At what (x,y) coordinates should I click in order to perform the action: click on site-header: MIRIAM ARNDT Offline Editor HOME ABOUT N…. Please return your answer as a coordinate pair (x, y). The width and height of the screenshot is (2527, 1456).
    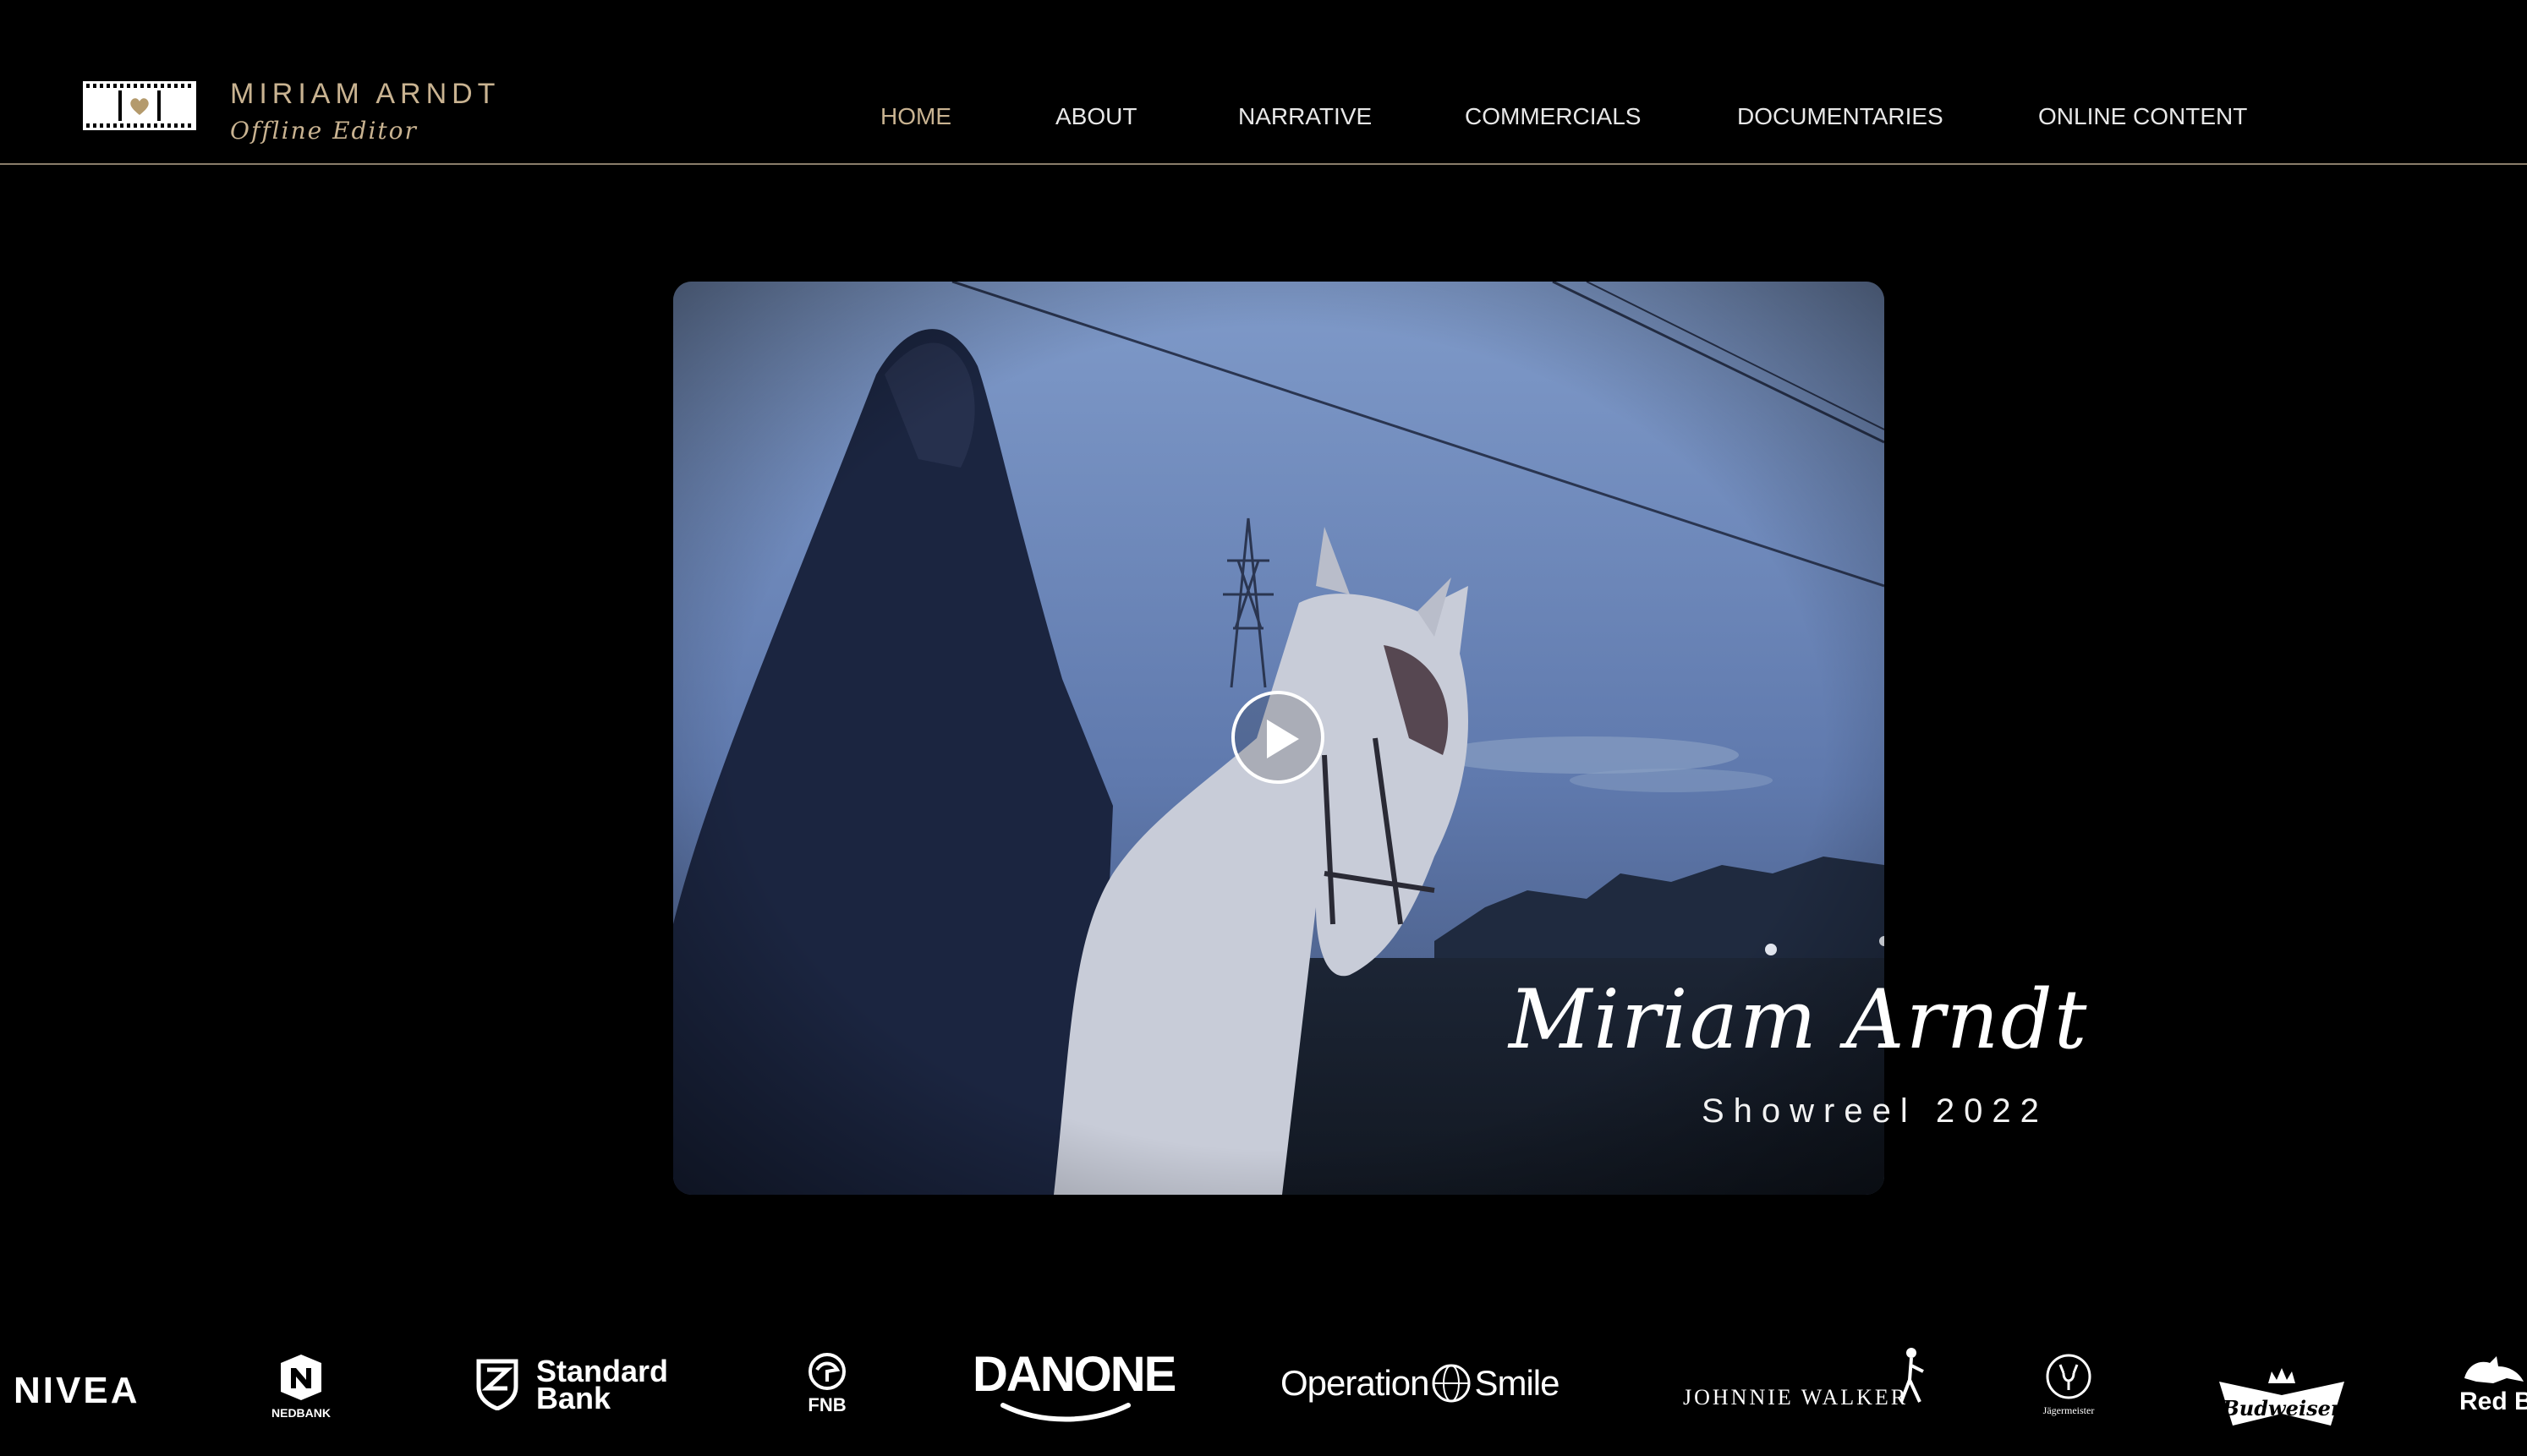
    Looking at the image, I should click on (1264, 82).